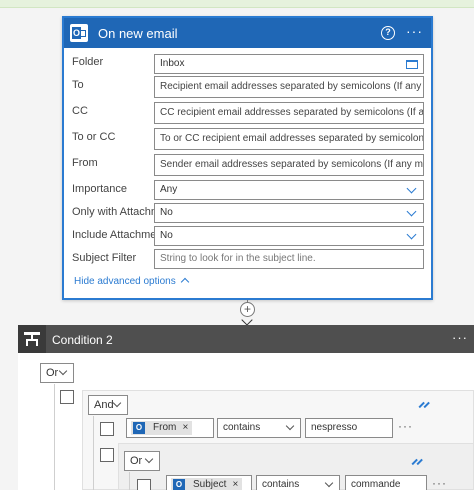 The width and height of the screenshot is (474, 490). I want to click on token-label: Subject, so click(210, 484).